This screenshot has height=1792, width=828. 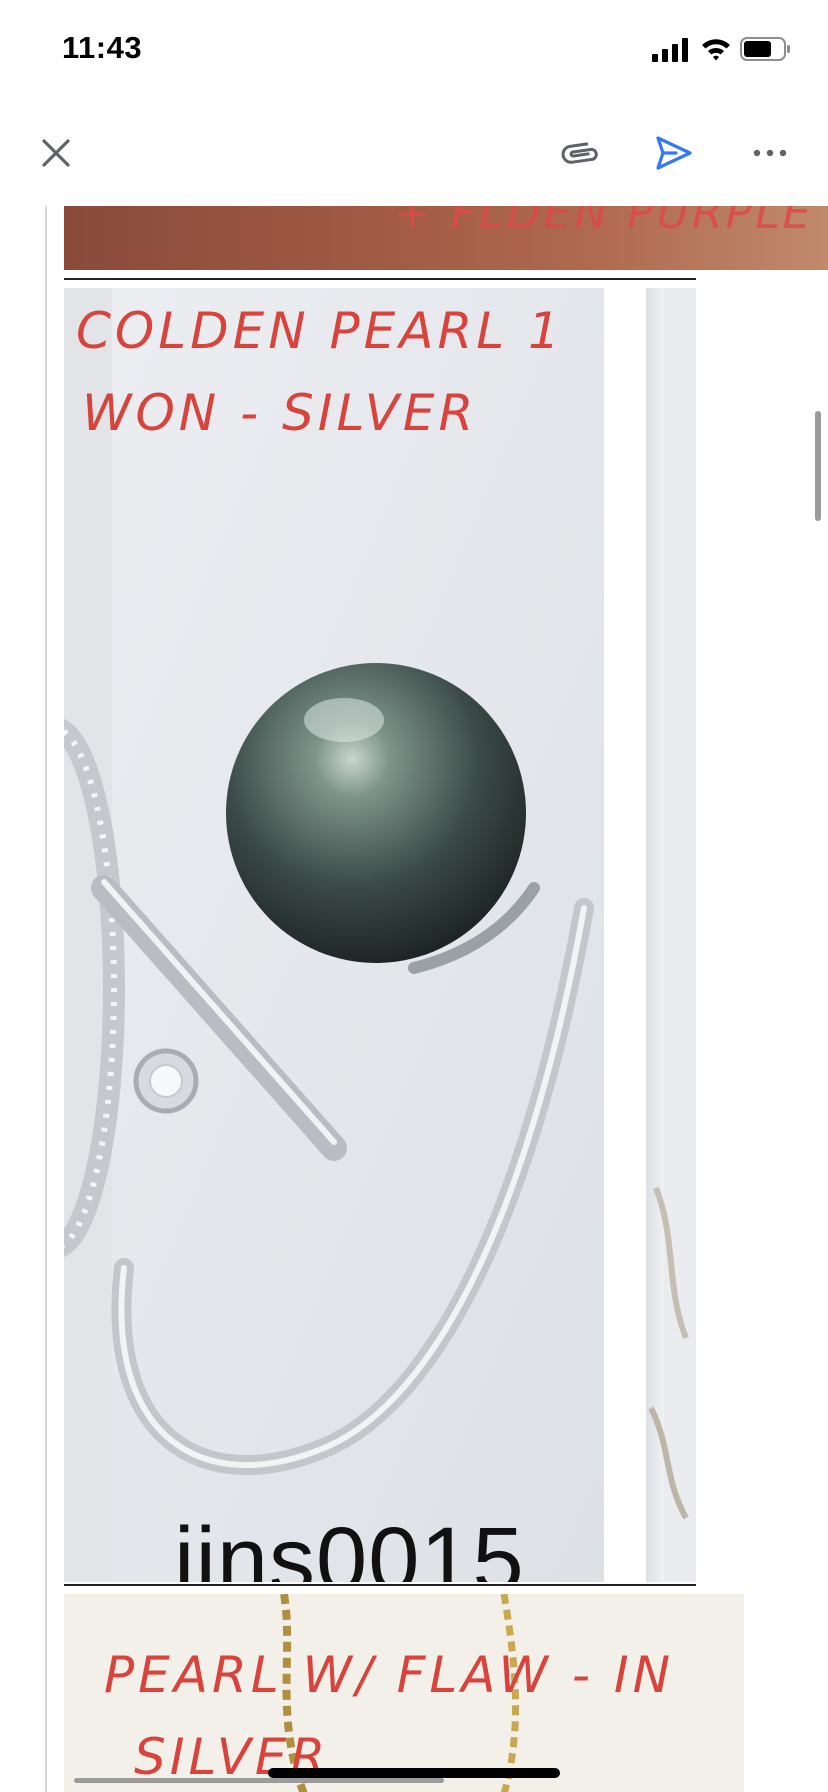 What do you see at coordinates (611, 222) in the screenshot?
I see `handwritten-note: + FLDEN PURPLE - SILVER` at bounding box center [611, 222].